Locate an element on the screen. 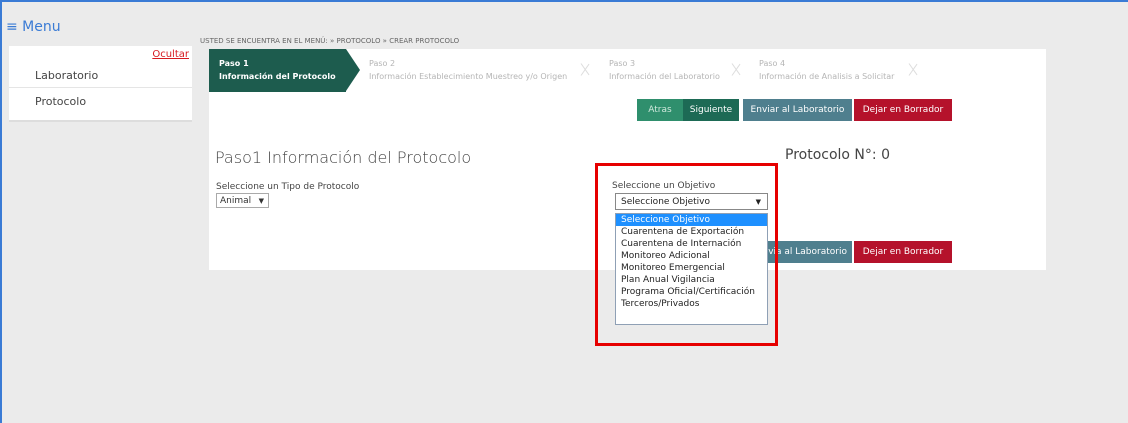 This screenshot has width=1128, height=423. window-left-border is located at coordinates (1, 211).